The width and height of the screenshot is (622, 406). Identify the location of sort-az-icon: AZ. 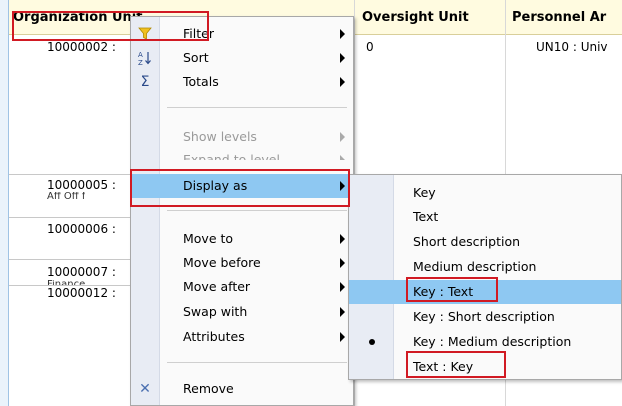
(145, 58).